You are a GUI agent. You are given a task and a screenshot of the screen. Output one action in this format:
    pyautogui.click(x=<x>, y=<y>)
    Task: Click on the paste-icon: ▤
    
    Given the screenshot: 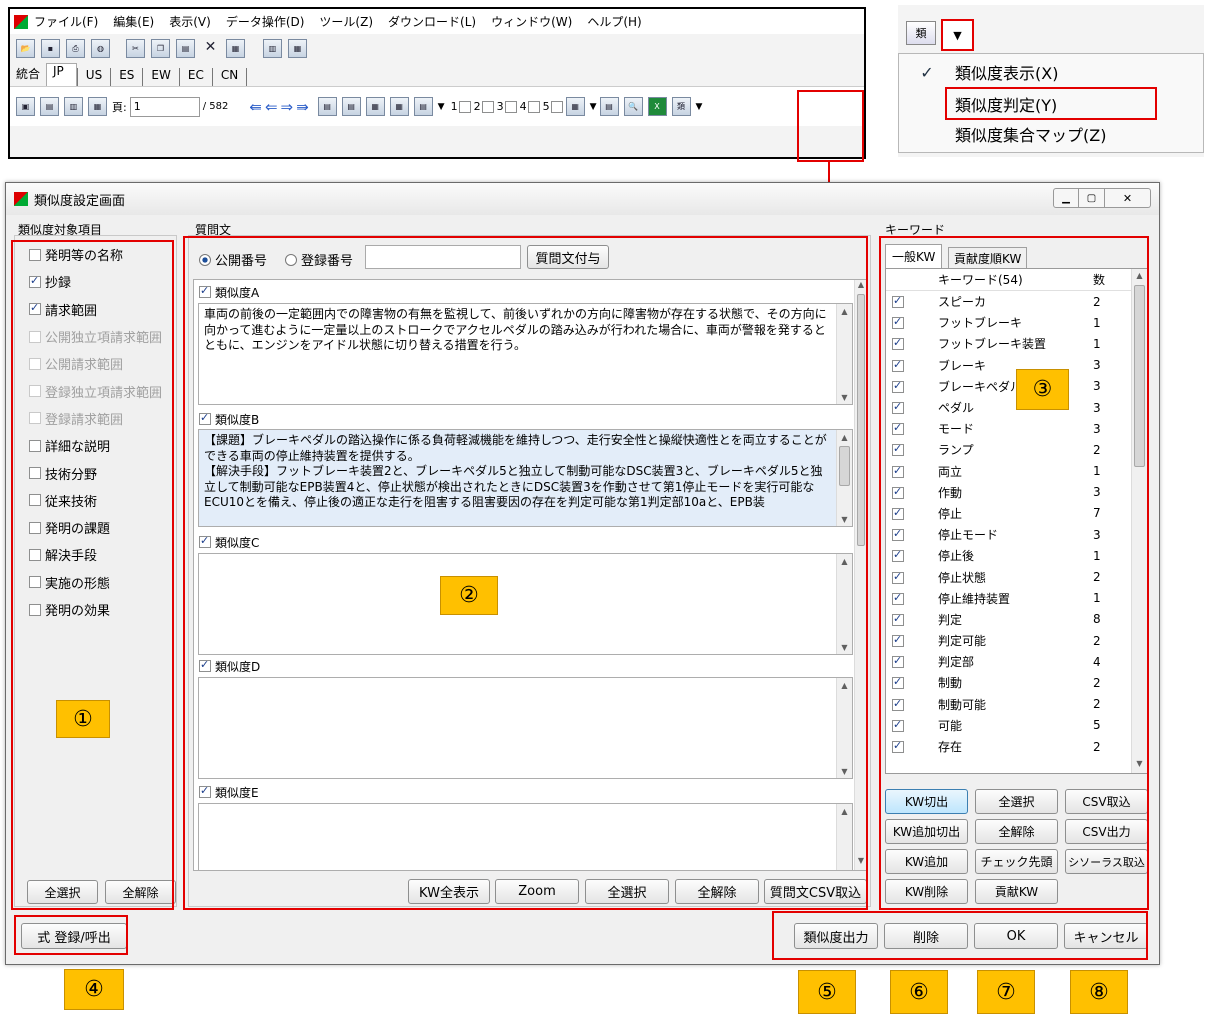 What is the action you would take?
    pyautogui.click(x=185, y=48)
    